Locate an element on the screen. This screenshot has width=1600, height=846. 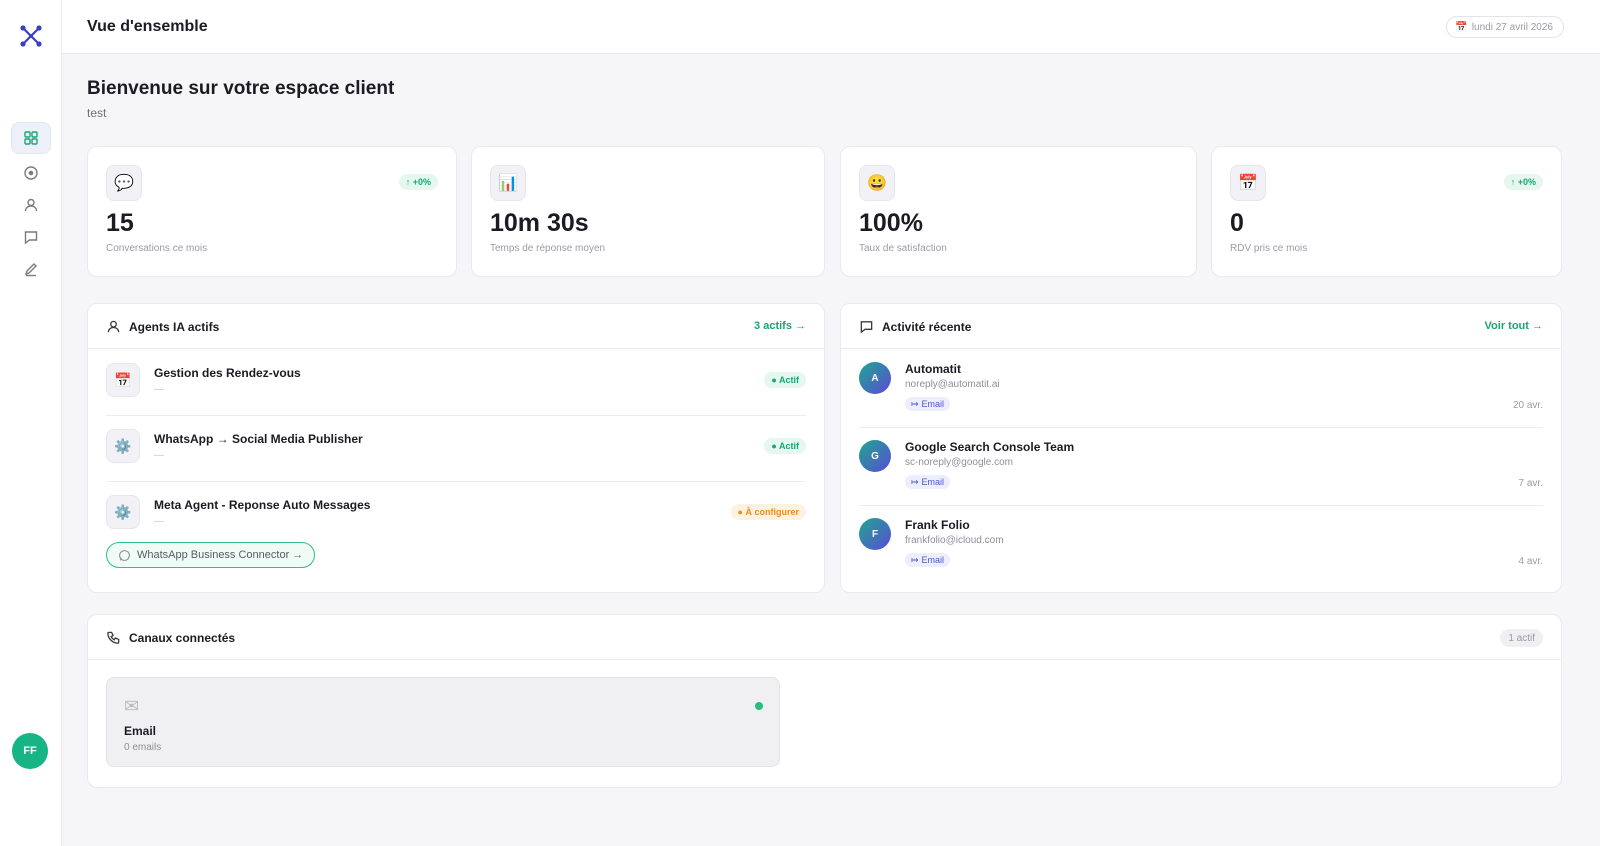
activity-panel-title: Activité récente is located at coordinates (927, 327).